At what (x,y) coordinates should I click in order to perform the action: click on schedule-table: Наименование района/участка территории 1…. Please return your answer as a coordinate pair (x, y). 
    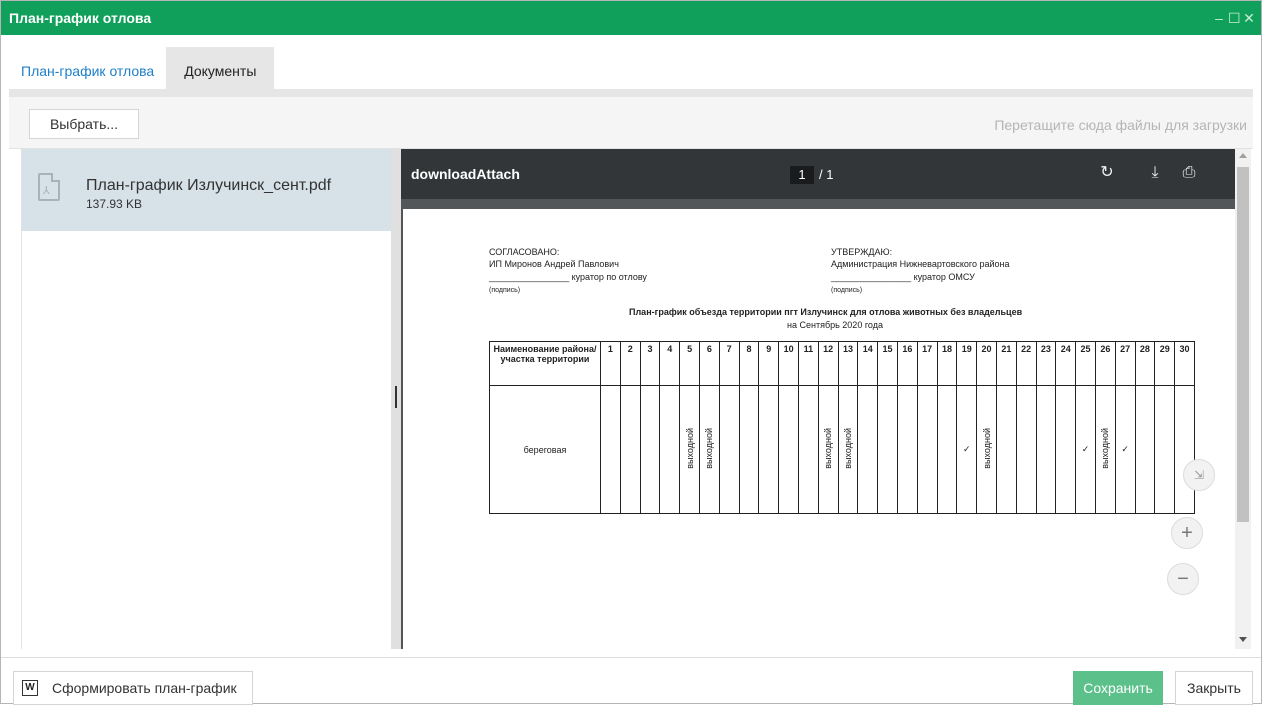
    Looking at the image, I should click on (842, 427).